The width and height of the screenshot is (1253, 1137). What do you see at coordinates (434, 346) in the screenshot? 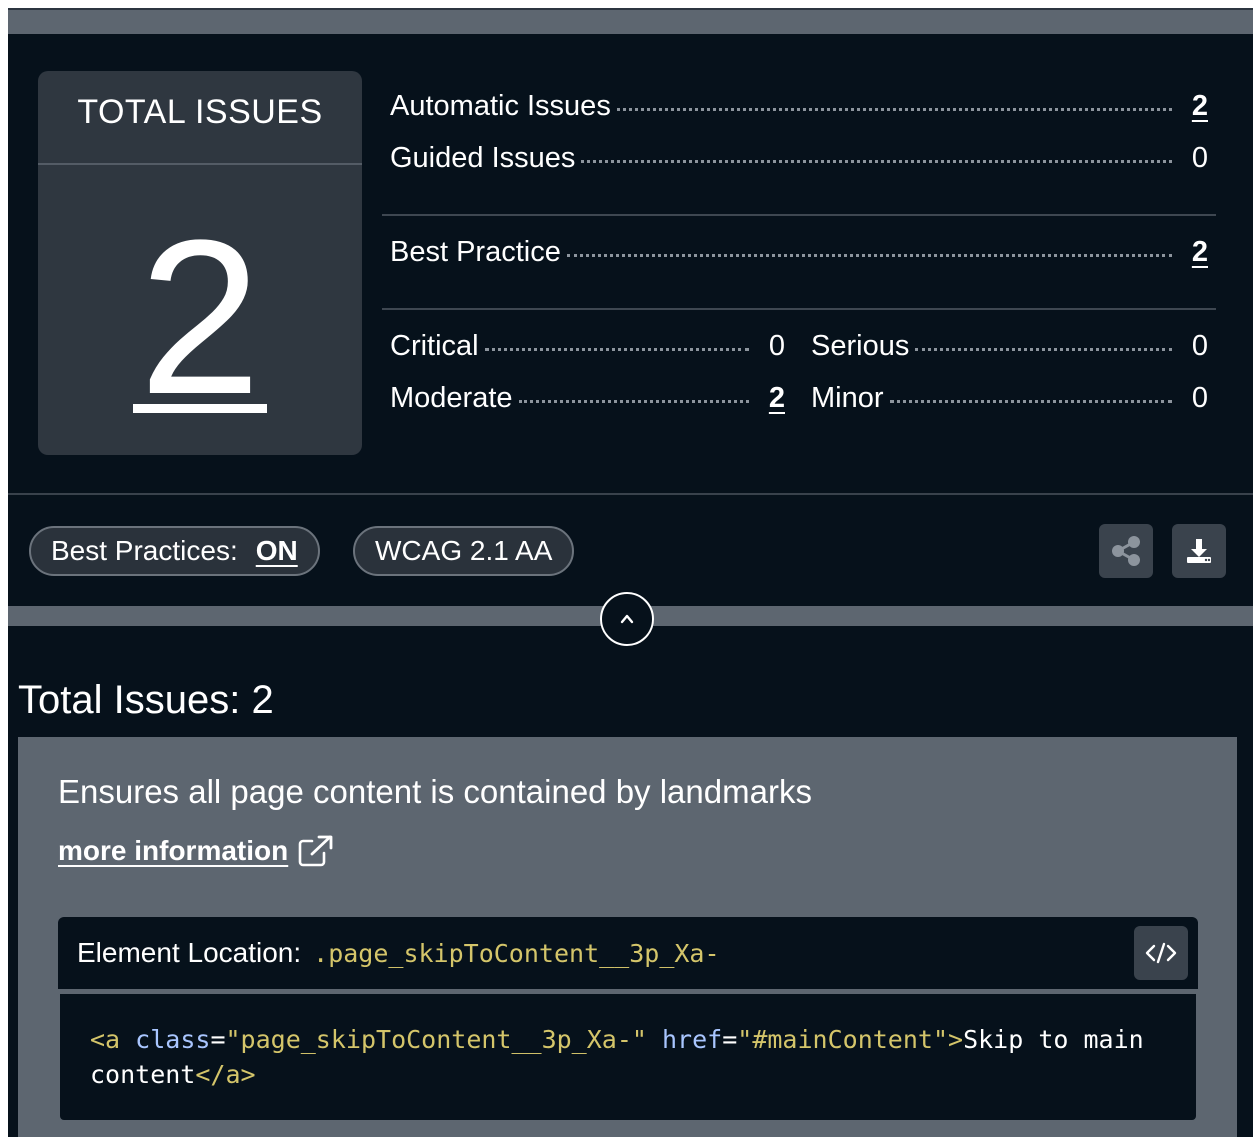
I see `critical-label: Critical` at bounding box center [434, 346].